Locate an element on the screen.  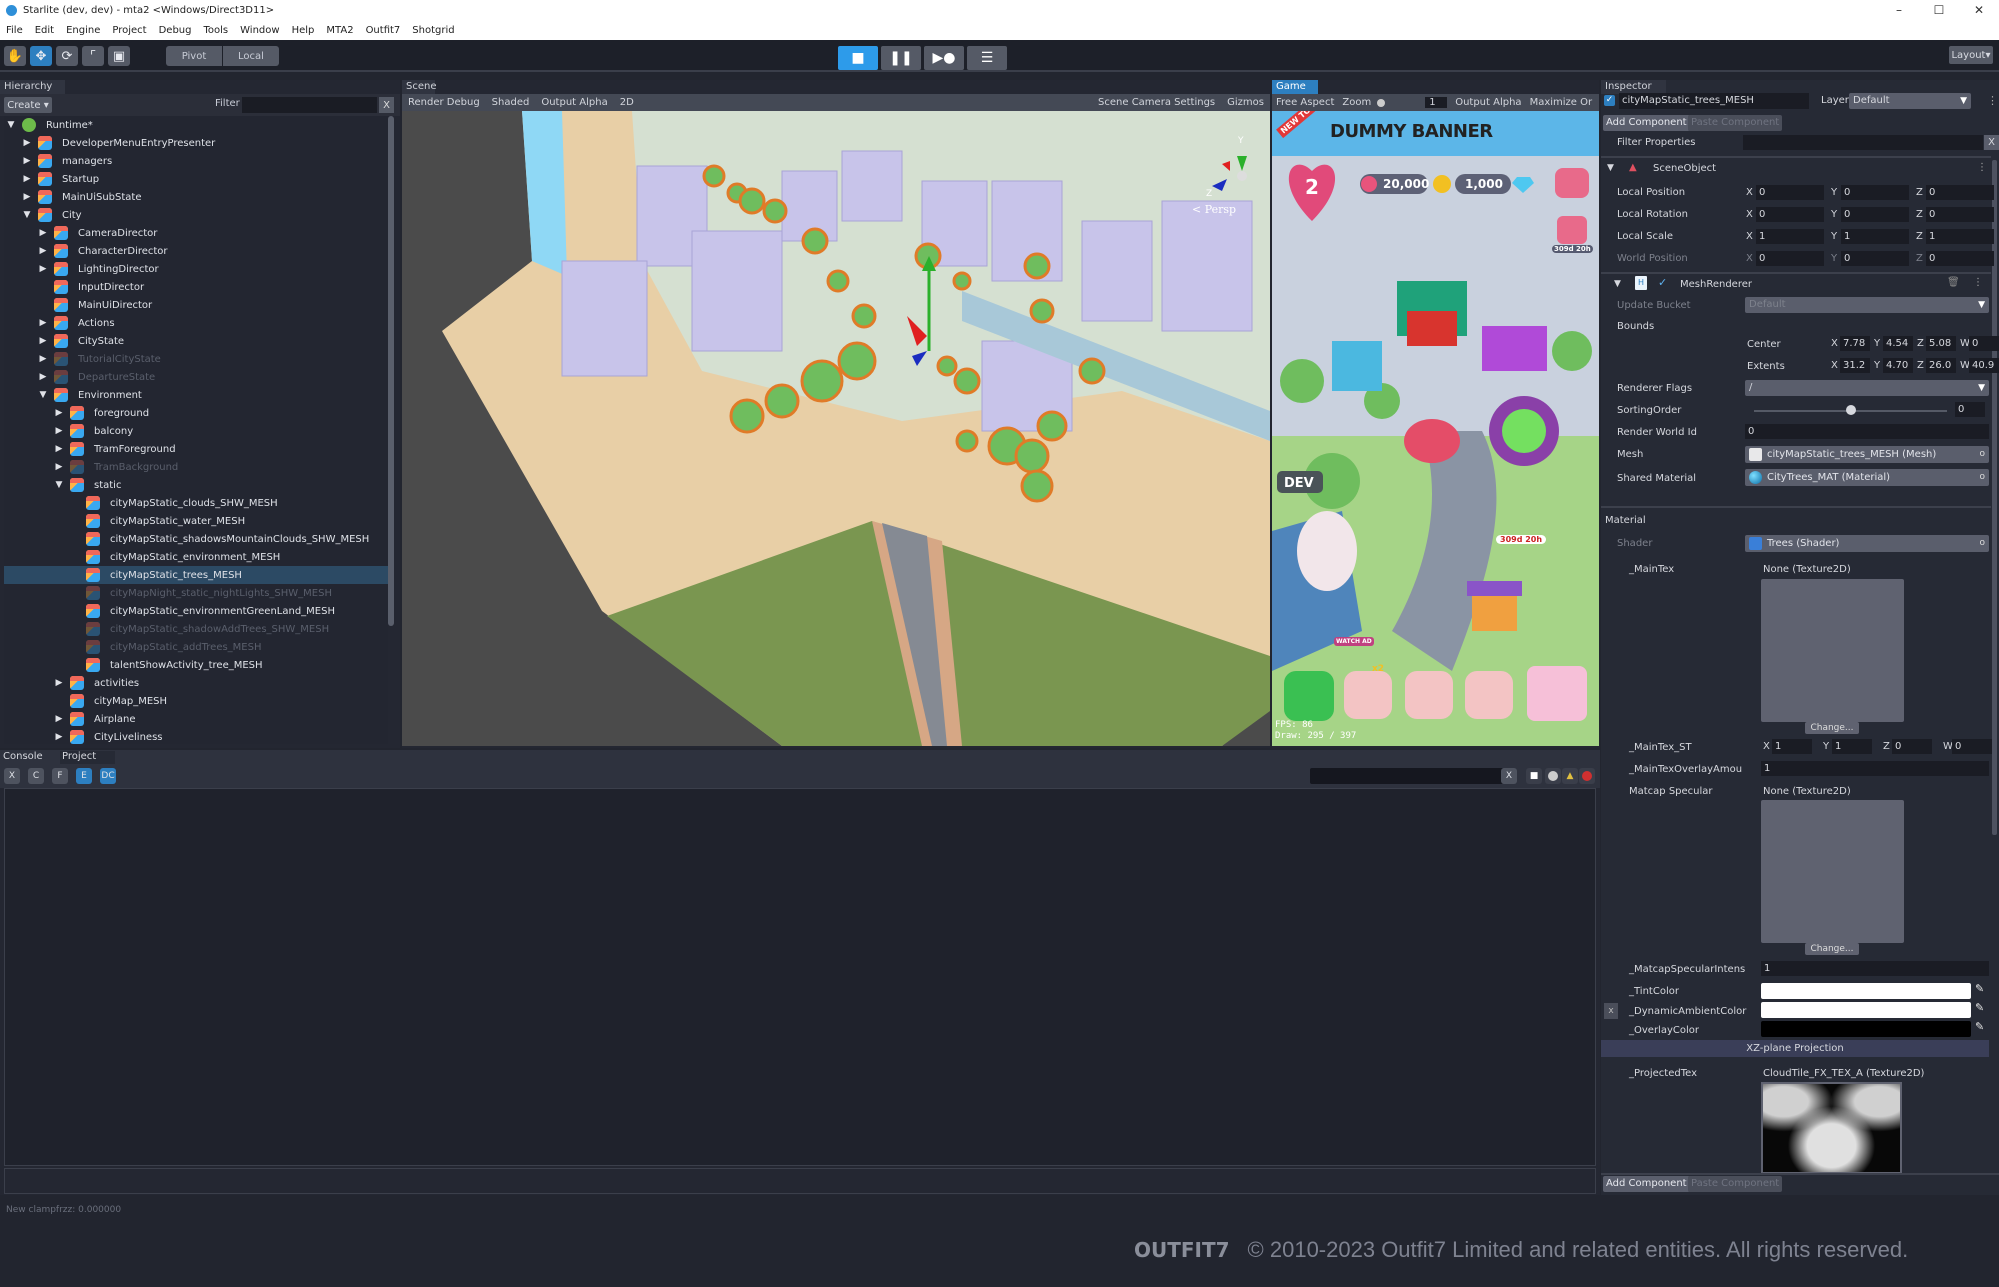
transform-x-field: 1 is located at coordinates (1790, 236).